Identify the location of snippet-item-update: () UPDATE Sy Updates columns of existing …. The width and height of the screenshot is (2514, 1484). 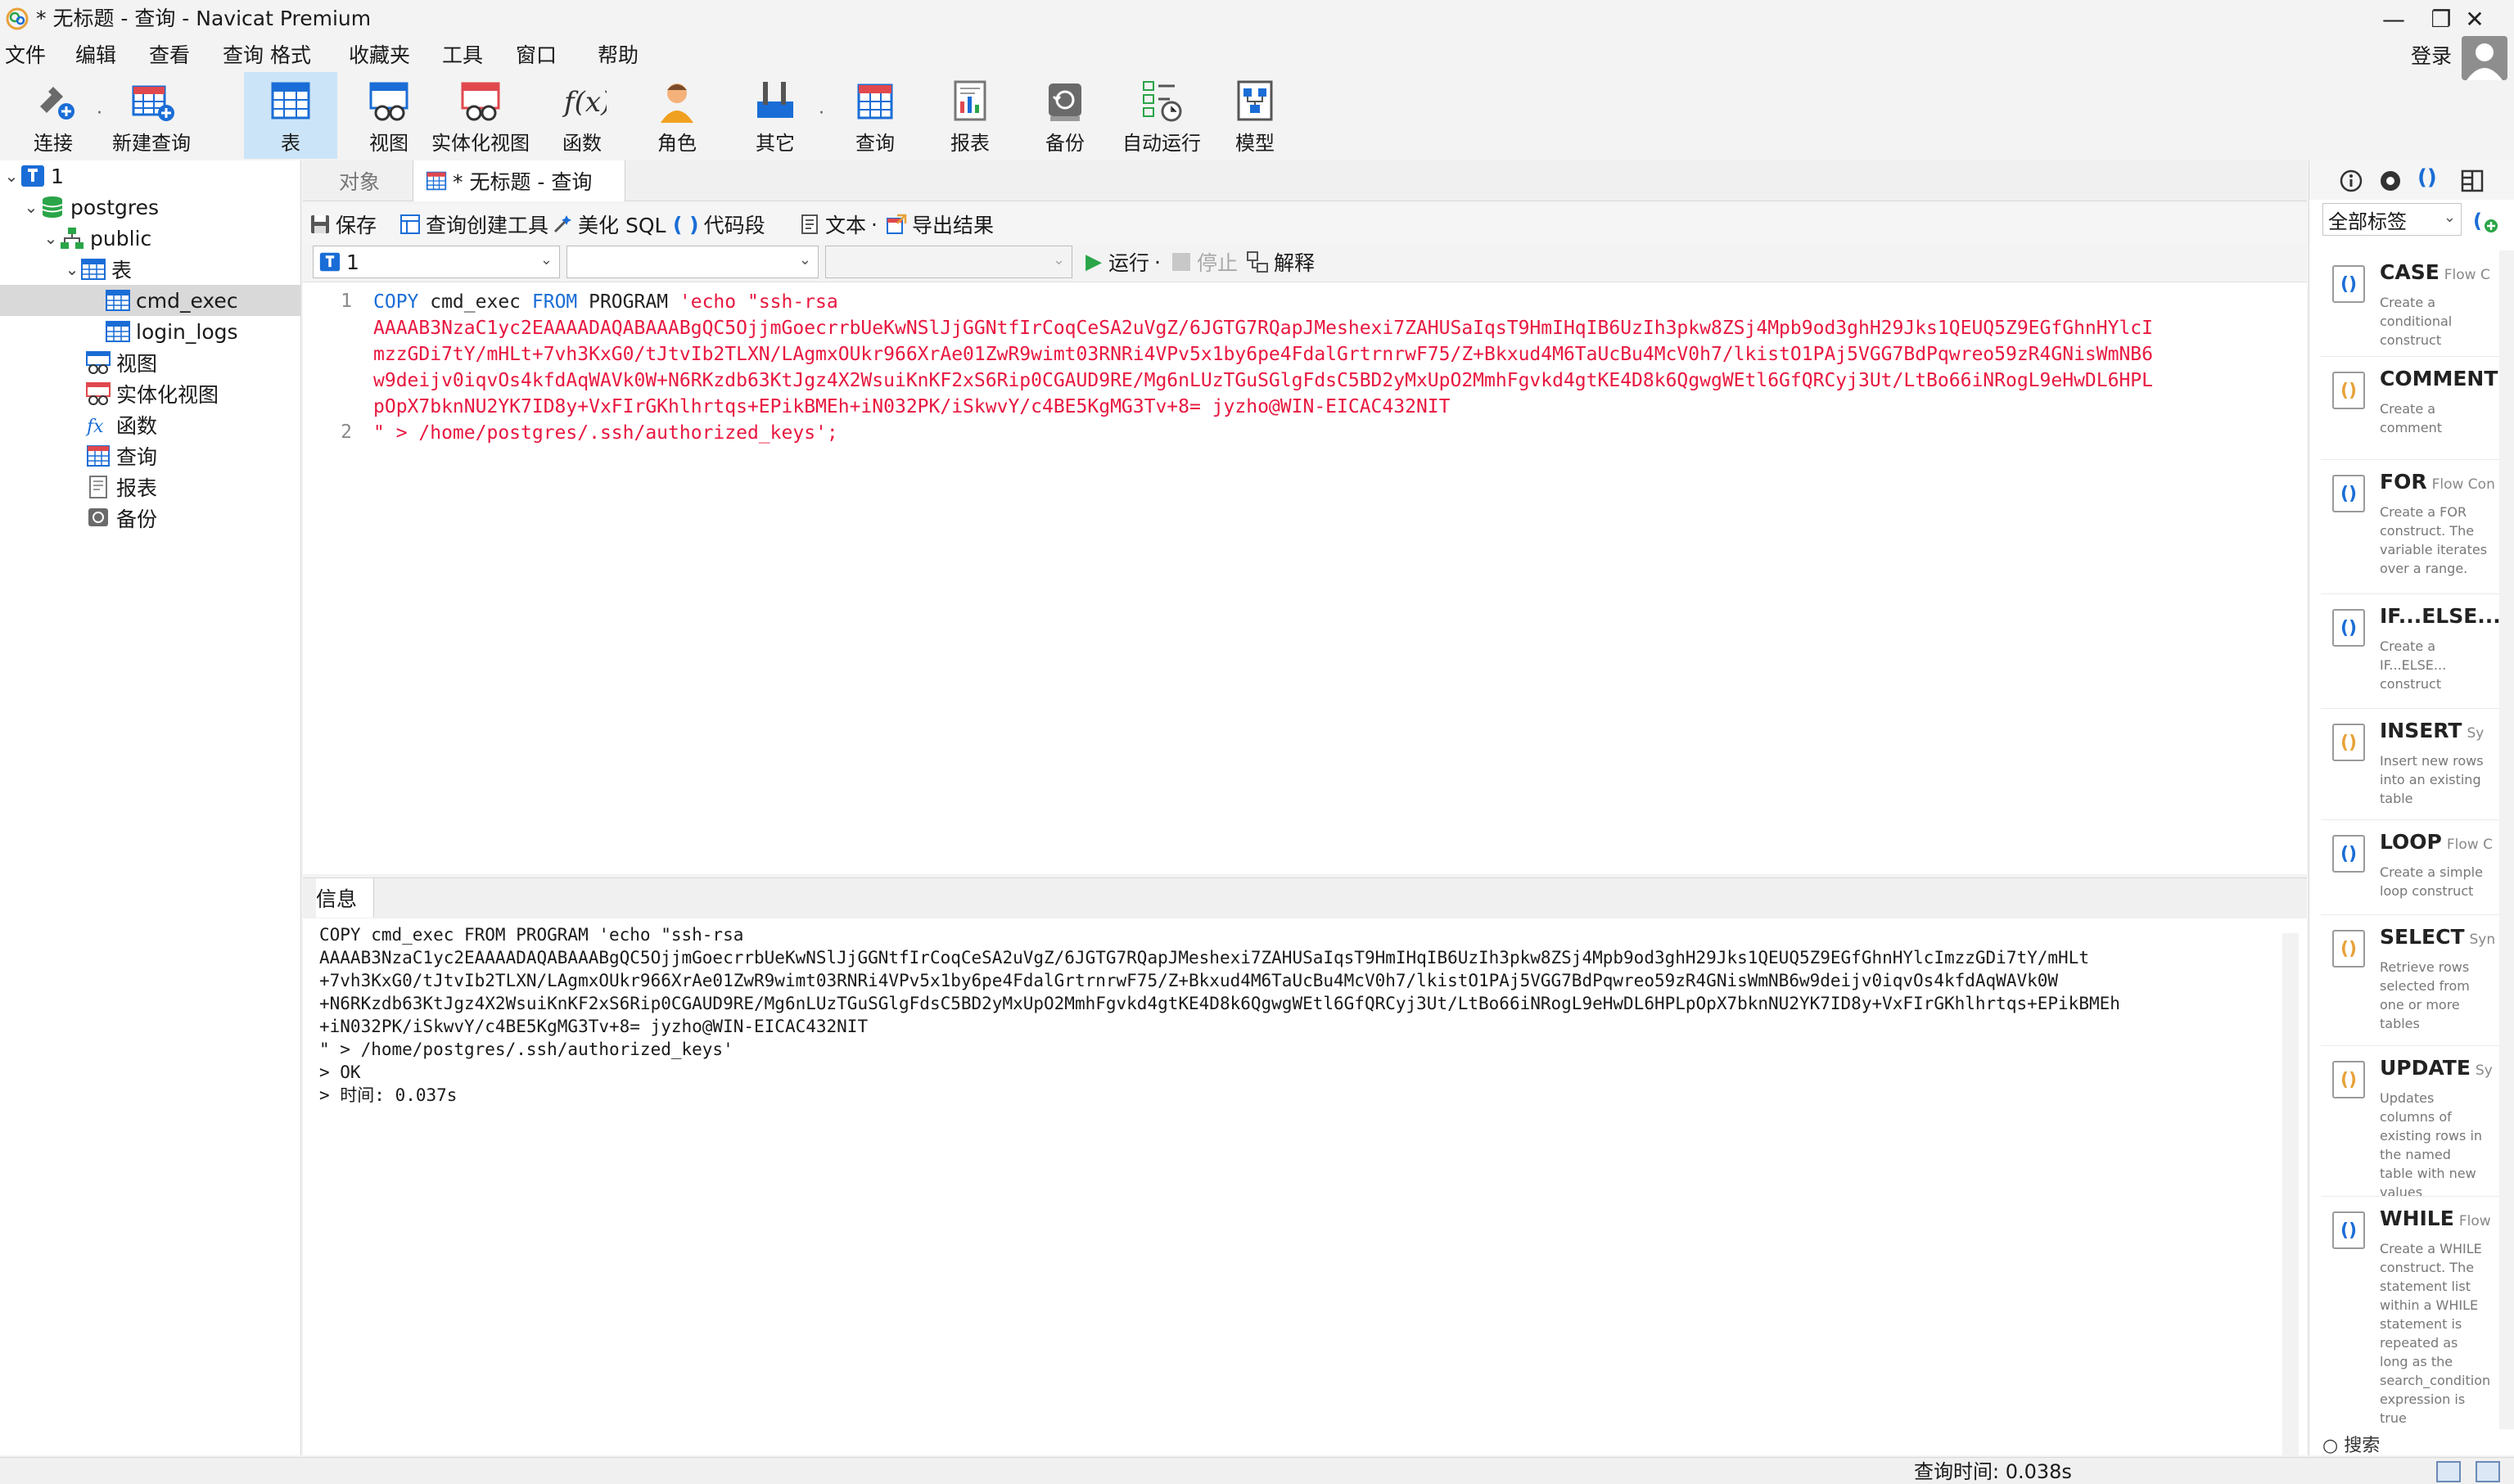
(2417, 1121).